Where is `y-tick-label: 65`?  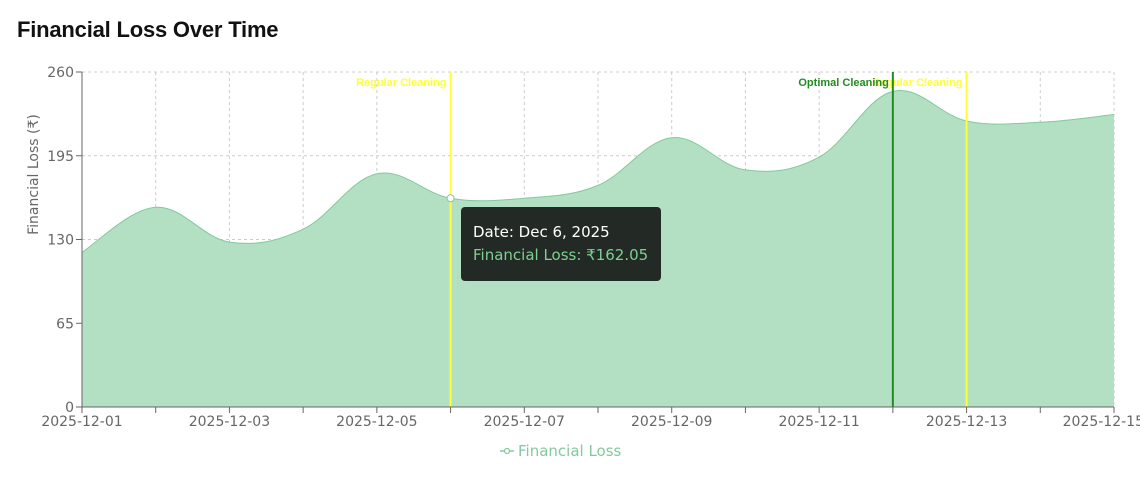
y-tick-label: 65 is located at coordinates (65, 324).